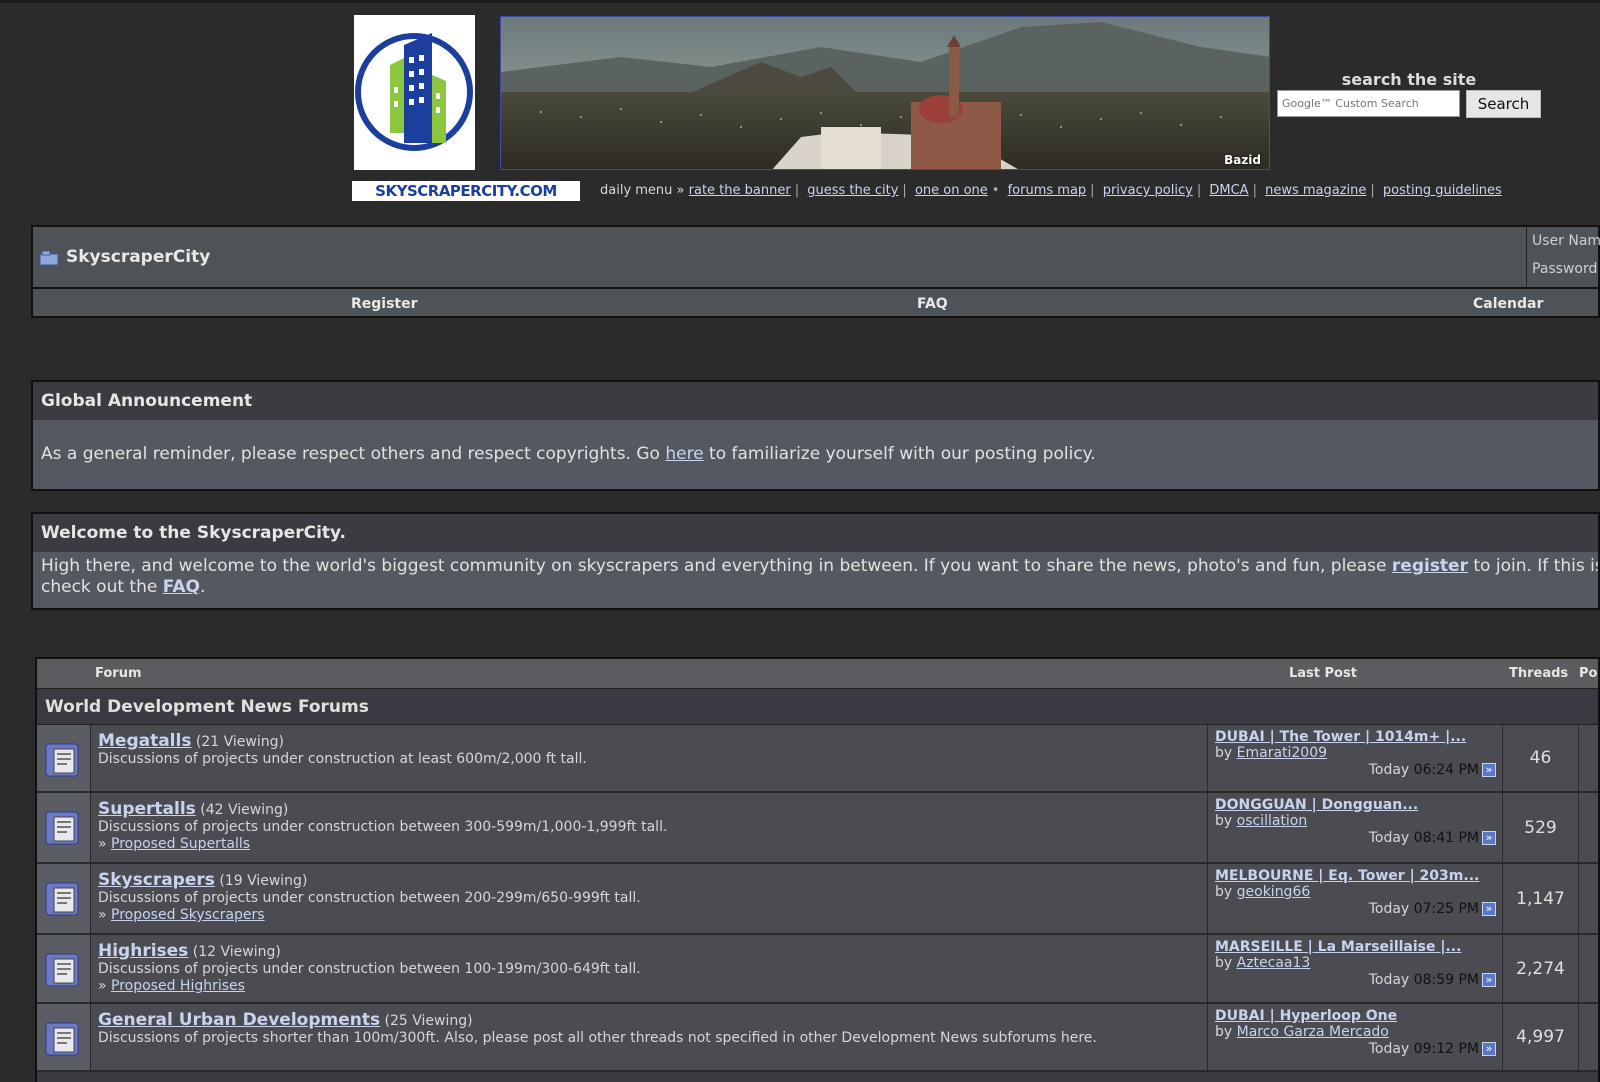 This screenshot has width=1600, height=1082. What do you see at coordinates (1355, 980) in the screenshot?
I see `last-post-time: Today 08:59 PM»` at bounding box center [1355, 980].